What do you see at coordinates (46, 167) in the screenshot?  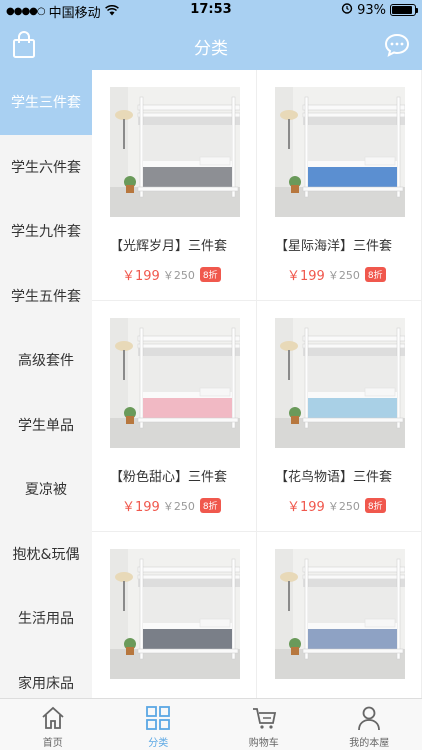 I see `sidebar-item: 学生六件套` at bounding box center [46, 167].